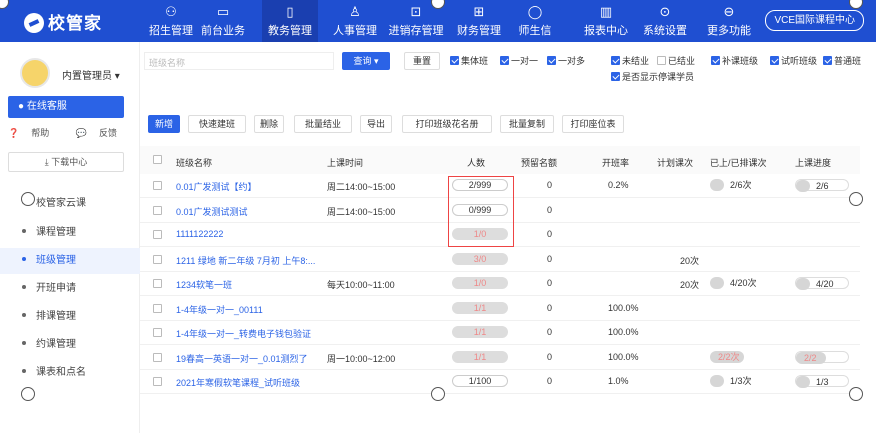 This screenshot has width=876, height=433. I want to click on search-button: 查询 ▾, so click(366, 61).